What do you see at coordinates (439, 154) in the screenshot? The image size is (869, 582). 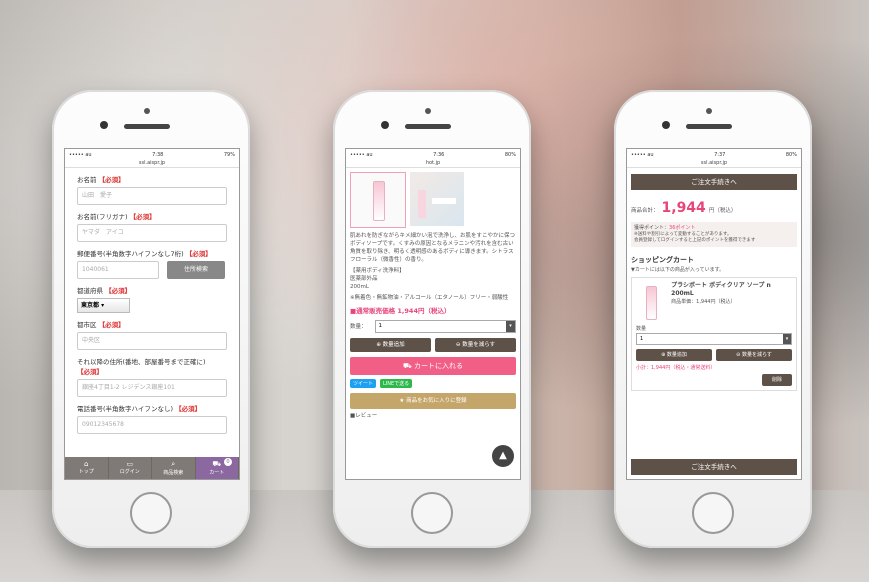 I see `clock: 7:36` at bounding box center [439, 154].